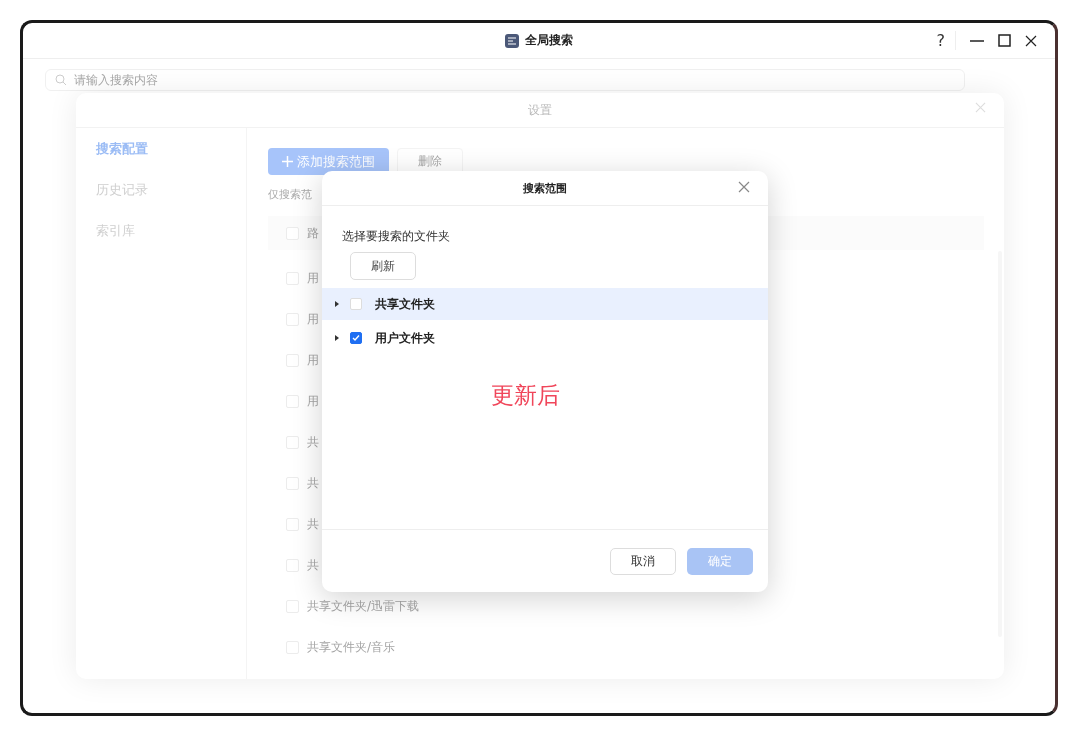 This screenshot has height=736, width=1080. Describe the element at coordinates (287, 161) in the screenshot. I see `plus-icon` at that location.